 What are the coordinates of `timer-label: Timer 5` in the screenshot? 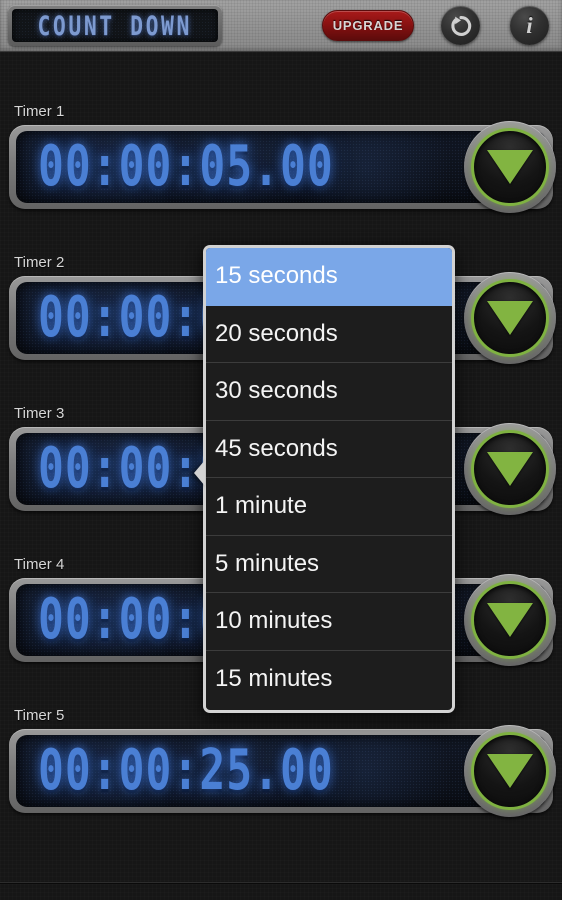 It's located at (39, 715).